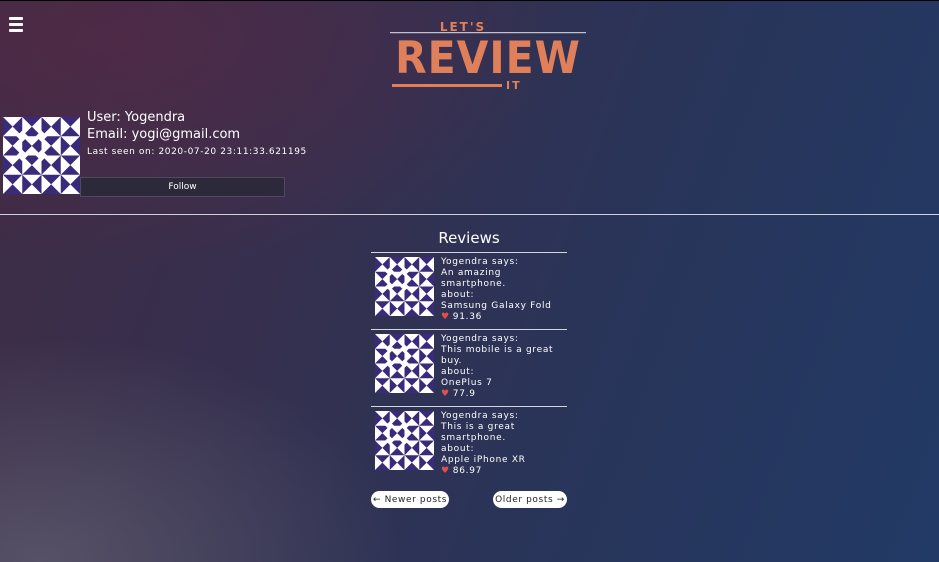 This screenshot has height=562, width=939. Describe the element at coordinates (503, 383) in the screenshot. I see `review-product: OnePlus 7` at that location.